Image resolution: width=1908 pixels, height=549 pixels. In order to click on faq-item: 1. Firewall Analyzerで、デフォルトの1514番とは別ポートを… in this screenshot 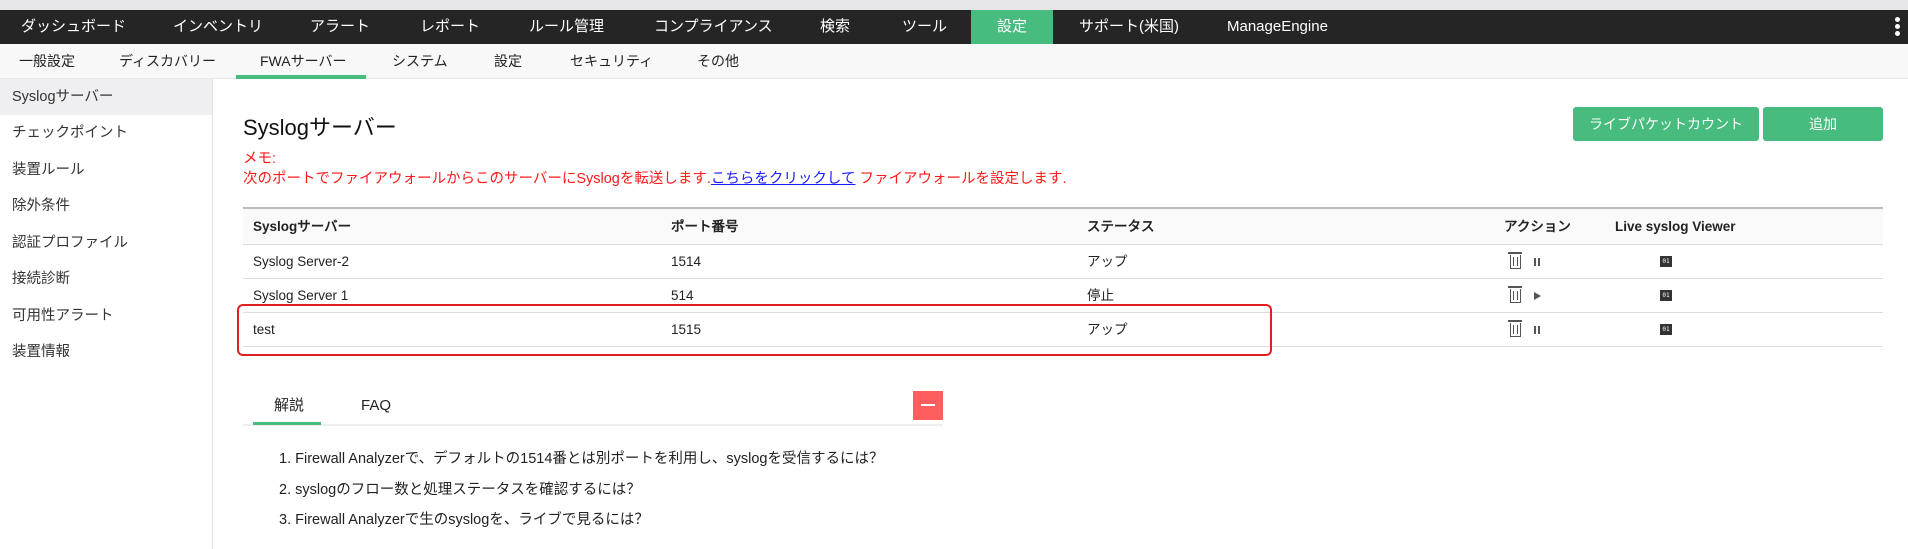, I will do `click(581, 457)`.